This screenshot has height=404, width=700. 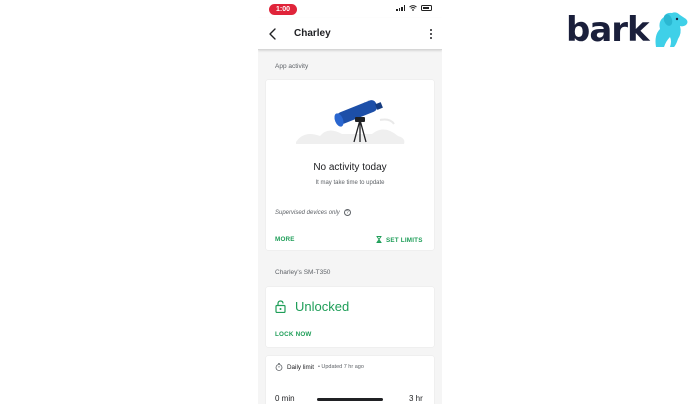 What do you see at coordinates (292, 66) in the screenshot?
I see `section-label-app-activity: App activity` at bounding box center [292, 66].